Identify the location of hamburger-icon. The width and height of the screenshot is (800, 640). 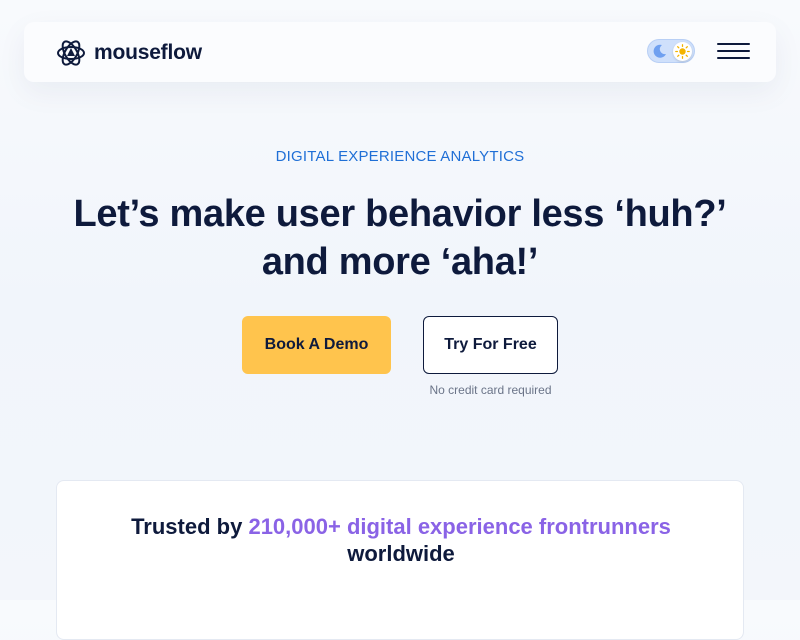
(733, 44).